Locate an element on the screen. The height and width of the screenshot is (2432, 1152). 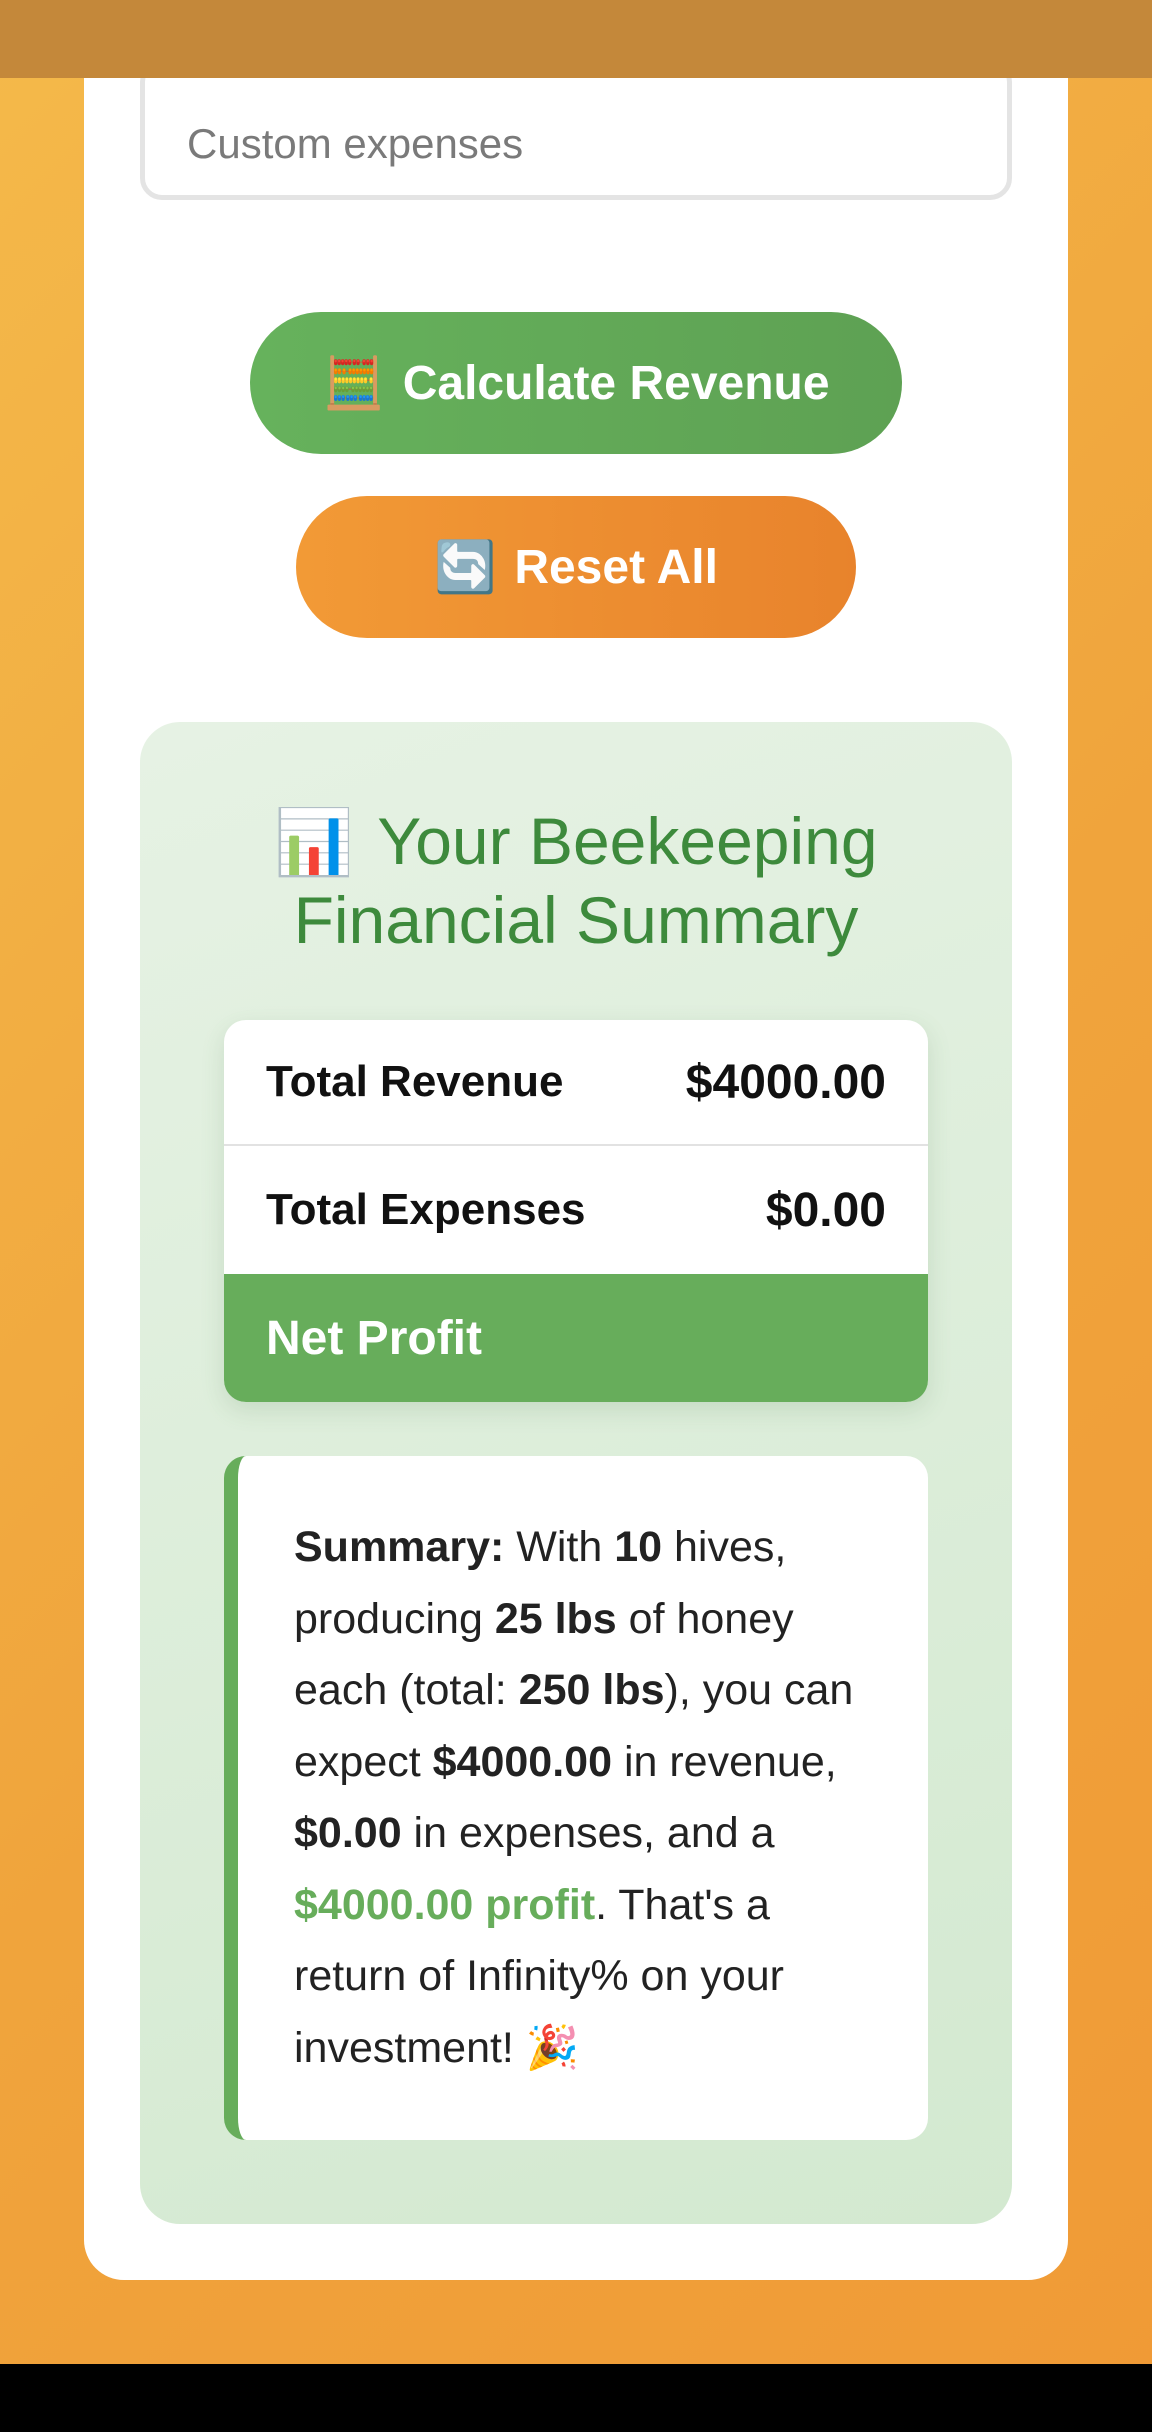
party-popper-icon: 🎉 is located at coordinates (552, 2047).